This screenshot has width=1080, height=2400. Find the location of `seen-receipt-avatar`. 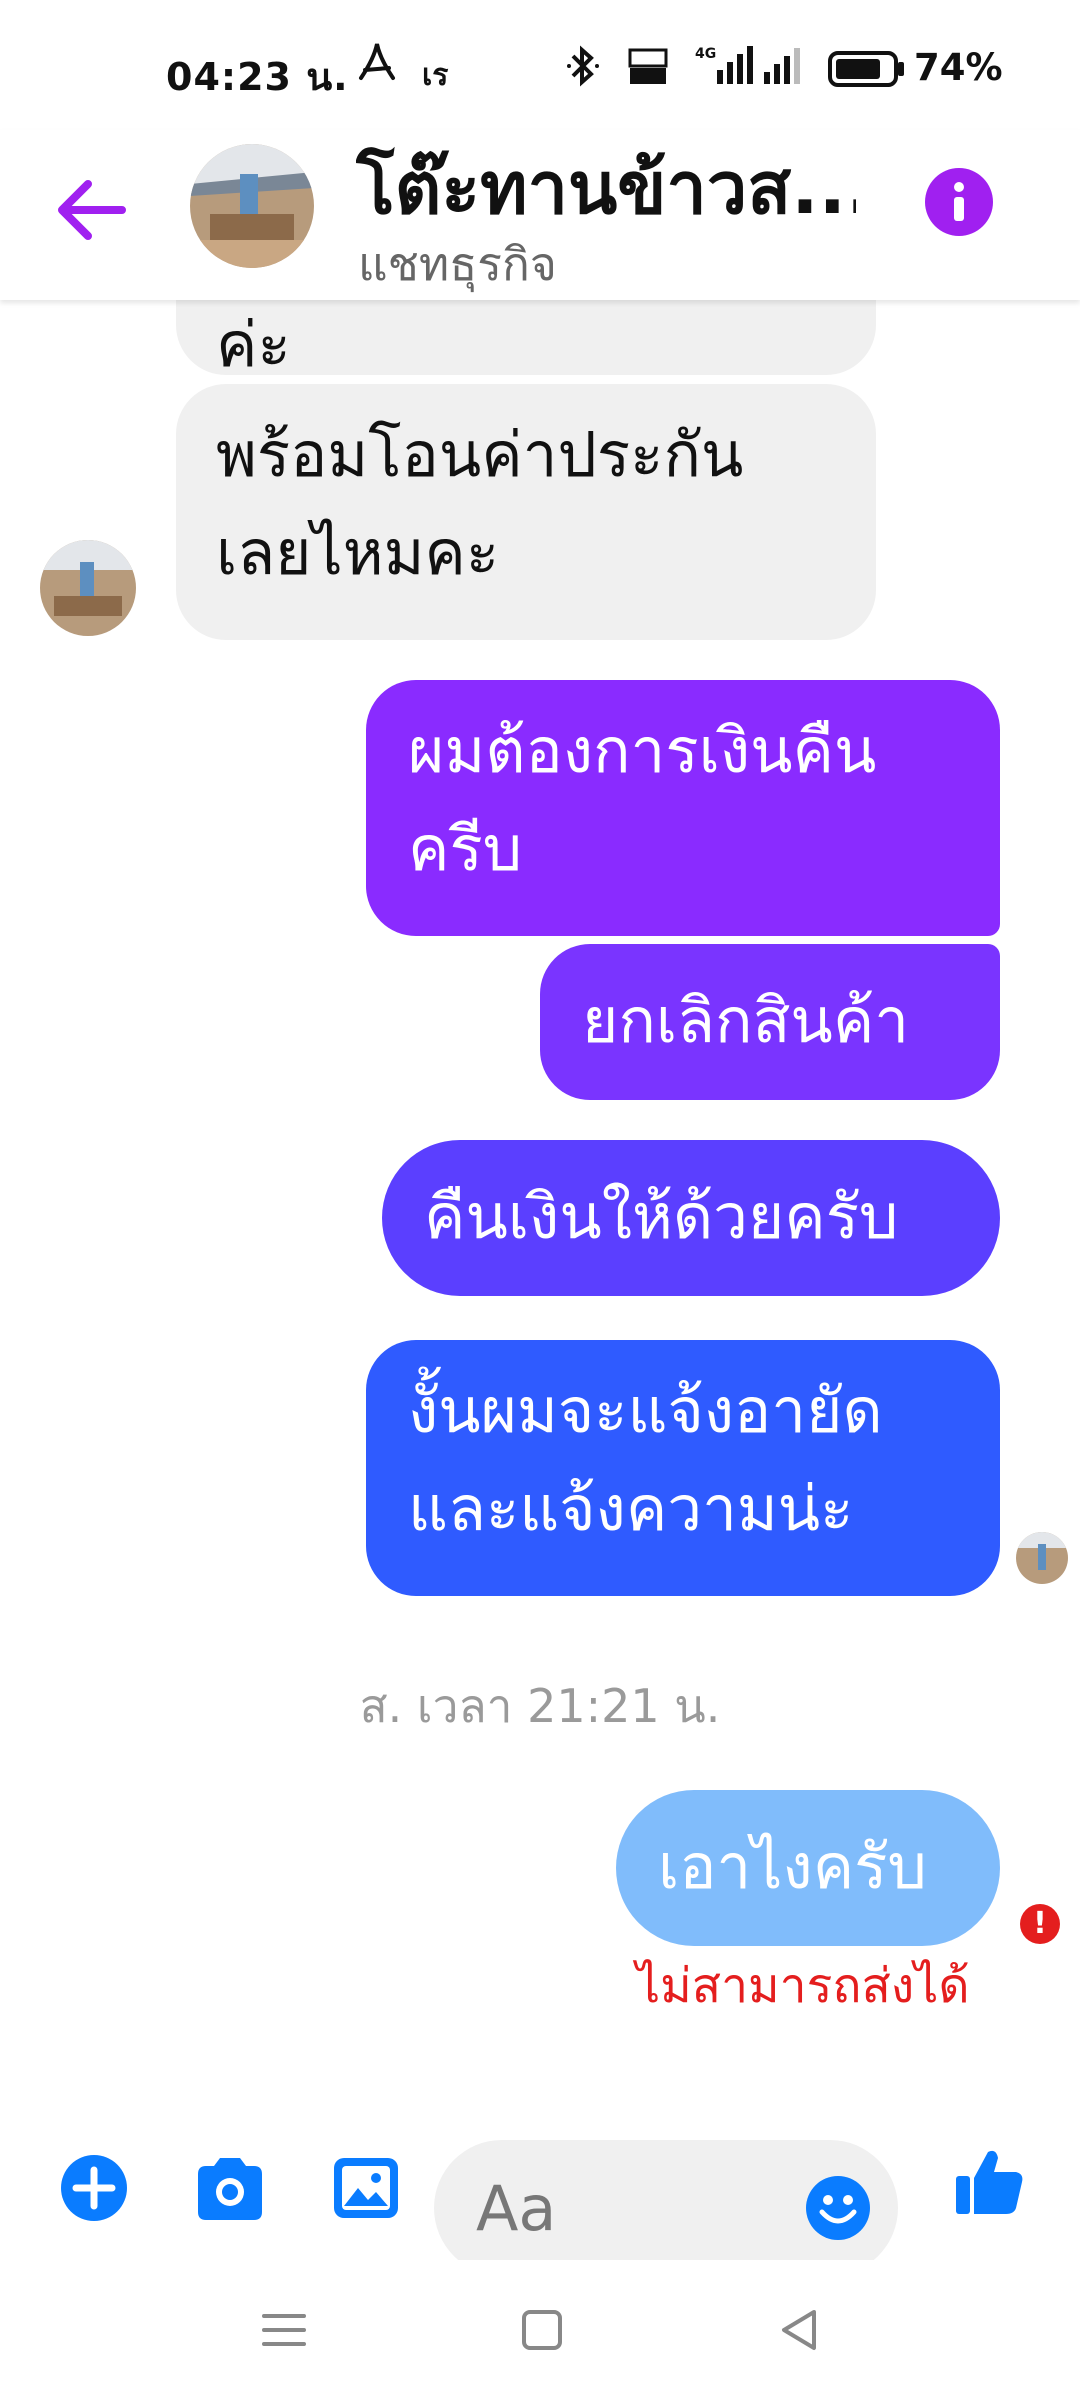

seen-receipt-avatar is located at coordinates (1042, 1558).